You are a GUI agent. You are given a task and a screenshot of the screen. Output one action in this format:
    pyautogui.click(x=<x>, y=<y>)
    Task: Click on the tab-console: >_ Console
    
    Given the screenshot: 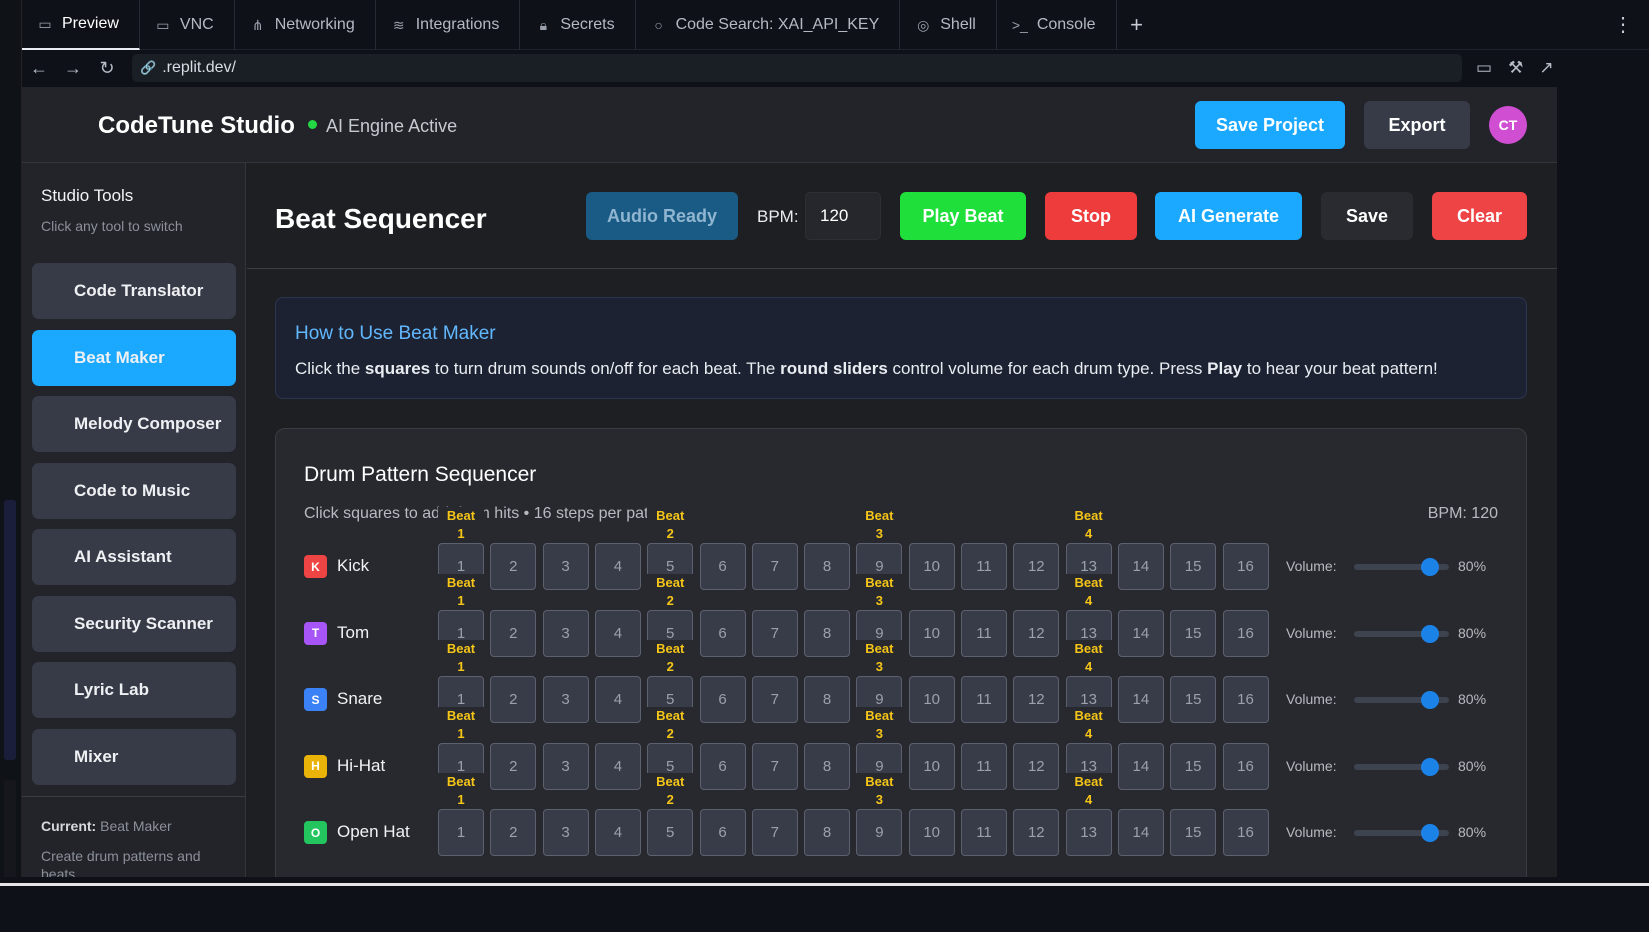 What is the action you would take?
    pyautogui.click(x=1057, y=25)
    